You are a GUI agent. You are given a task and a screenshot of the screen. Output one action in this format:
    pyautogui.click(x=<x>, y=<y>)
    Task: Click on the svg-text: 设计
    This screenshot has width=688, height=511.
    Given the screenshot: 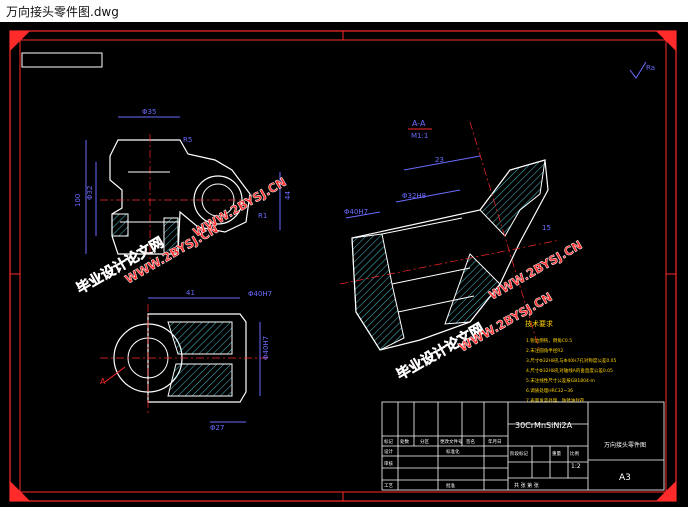 What is the action you would take?
    pyautogui.click(x=388, y=451)
    